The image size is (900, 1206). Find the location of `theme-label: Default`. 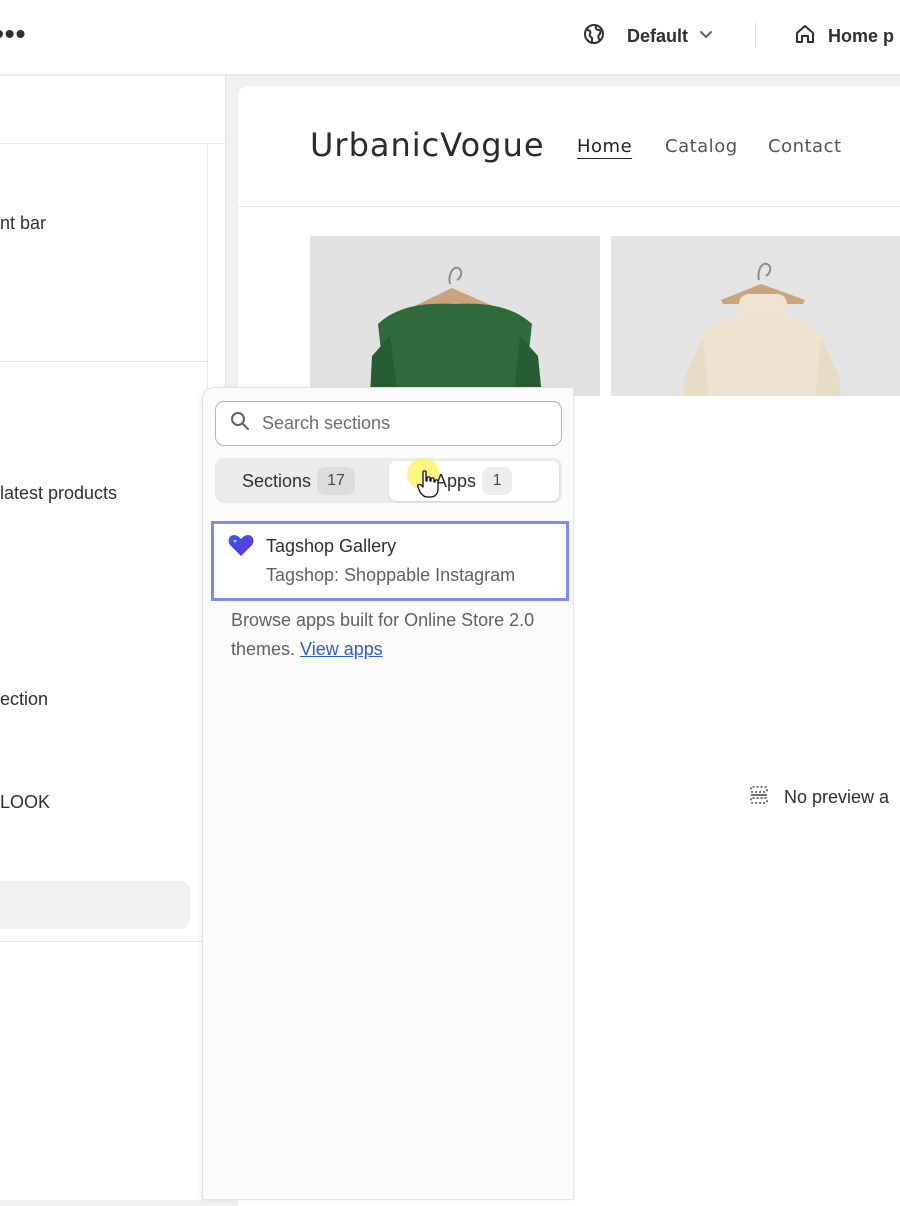

theme-label: Default is located at coordinates (658, 35).